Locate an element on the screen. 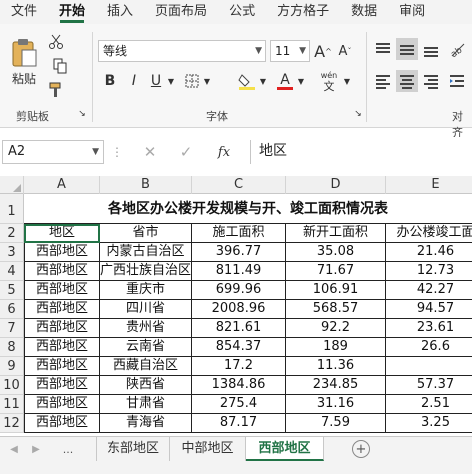  row-header-6: 6 is located at coordinates (12, 309).